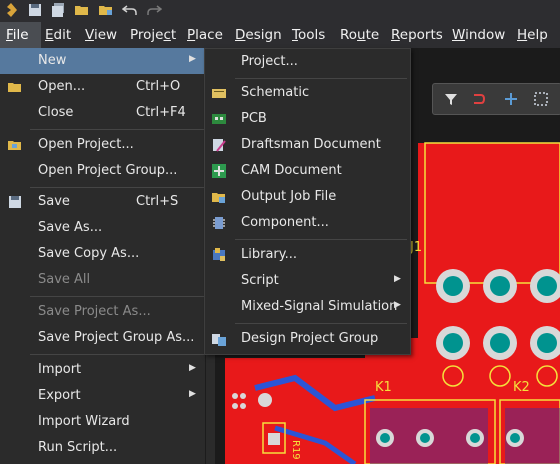  Describe the element at coordinates (479, 99) in the screenshot. I see `route-icon` at that location.